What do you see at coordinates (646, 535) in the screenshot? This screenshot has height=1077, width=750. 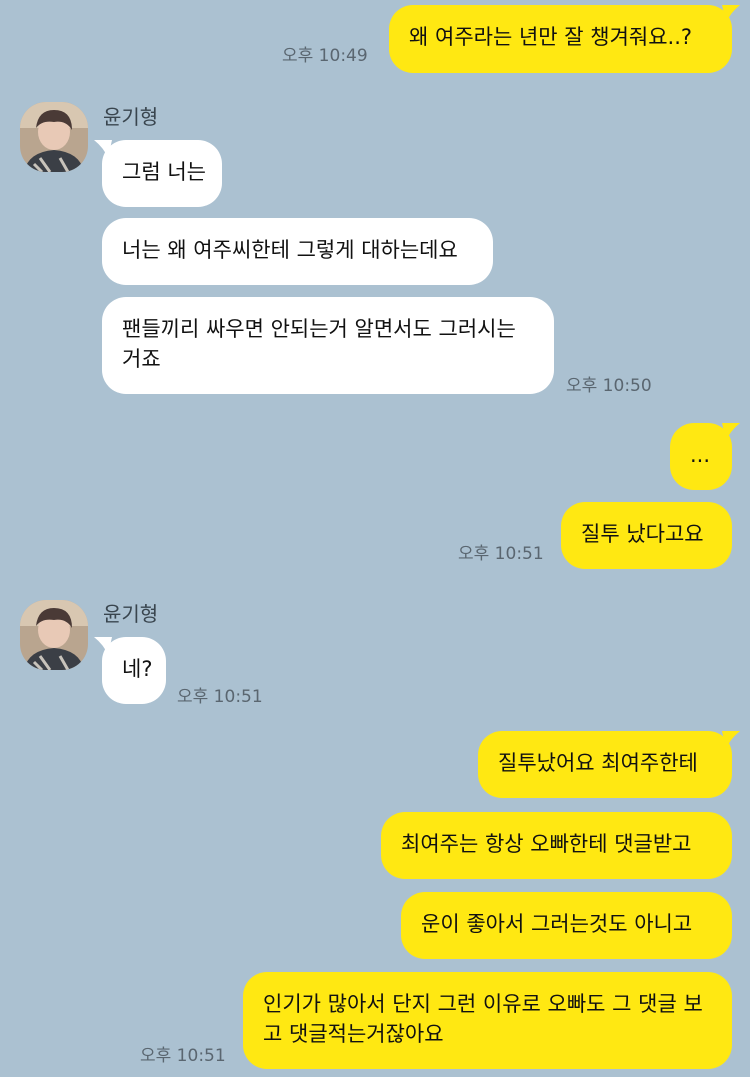 I see `my-message-bubble: 질투 났다고요` at bounding box center [646, 535].